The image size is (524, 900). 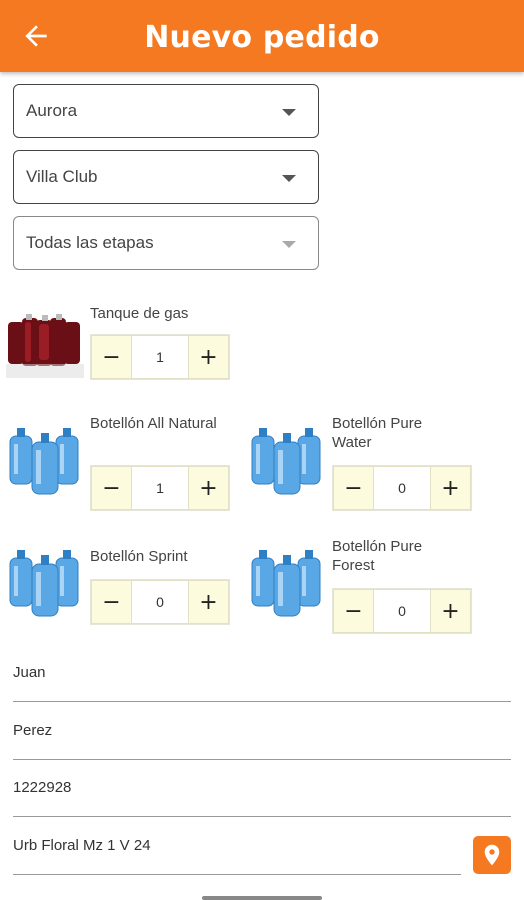 What do you see at coordinates (377, 556) in the screenshot?
I see `product-name: Botellón Pure Forest` at bounding box center [377, 556].